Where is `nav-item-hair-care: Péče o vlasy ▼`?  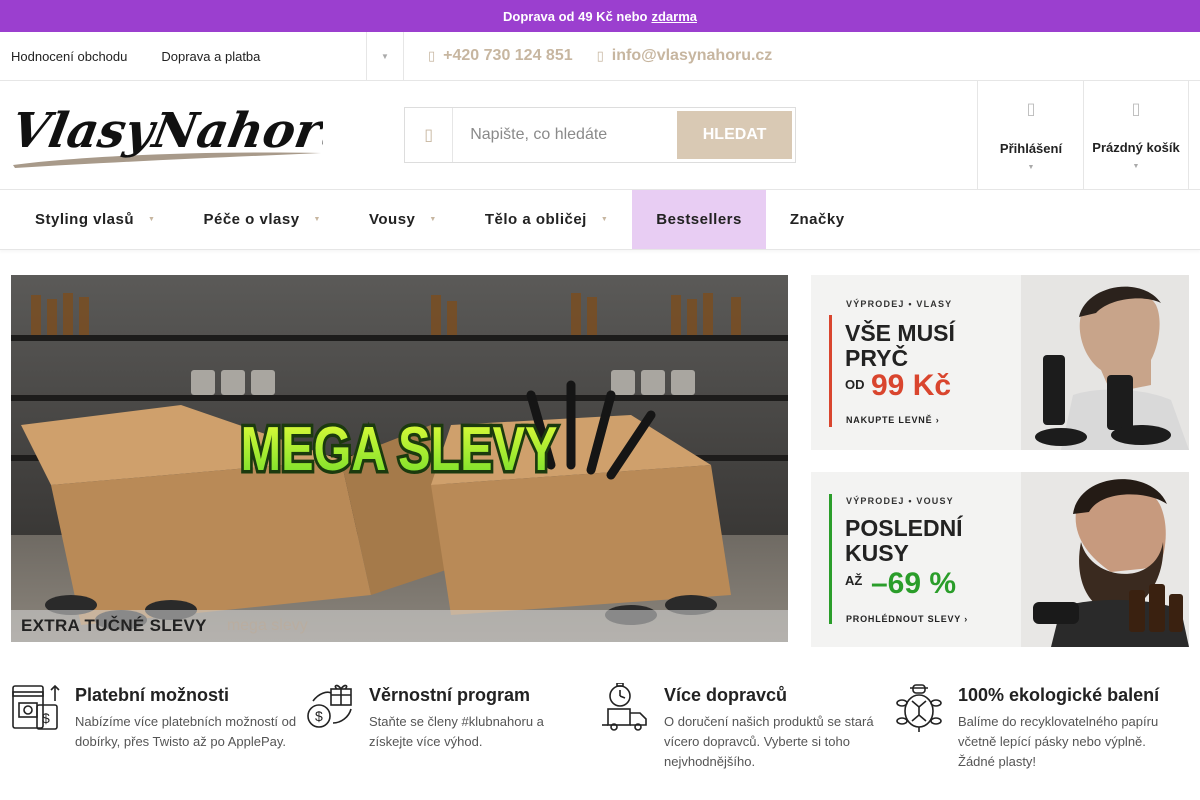
nav-item-hair-care: Péče o vlasy ▼ is located at coordinates (262, 219).